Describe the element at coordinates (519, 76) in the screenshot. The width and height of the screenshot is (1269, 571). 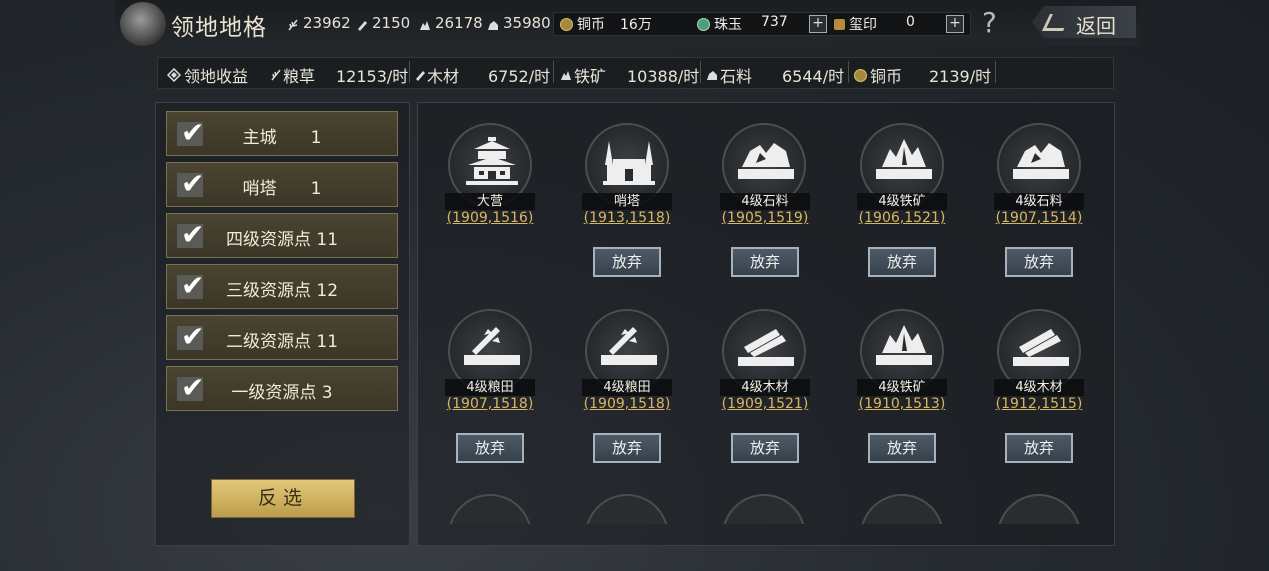
I see `income-wood-value: 6752/时` at that location.